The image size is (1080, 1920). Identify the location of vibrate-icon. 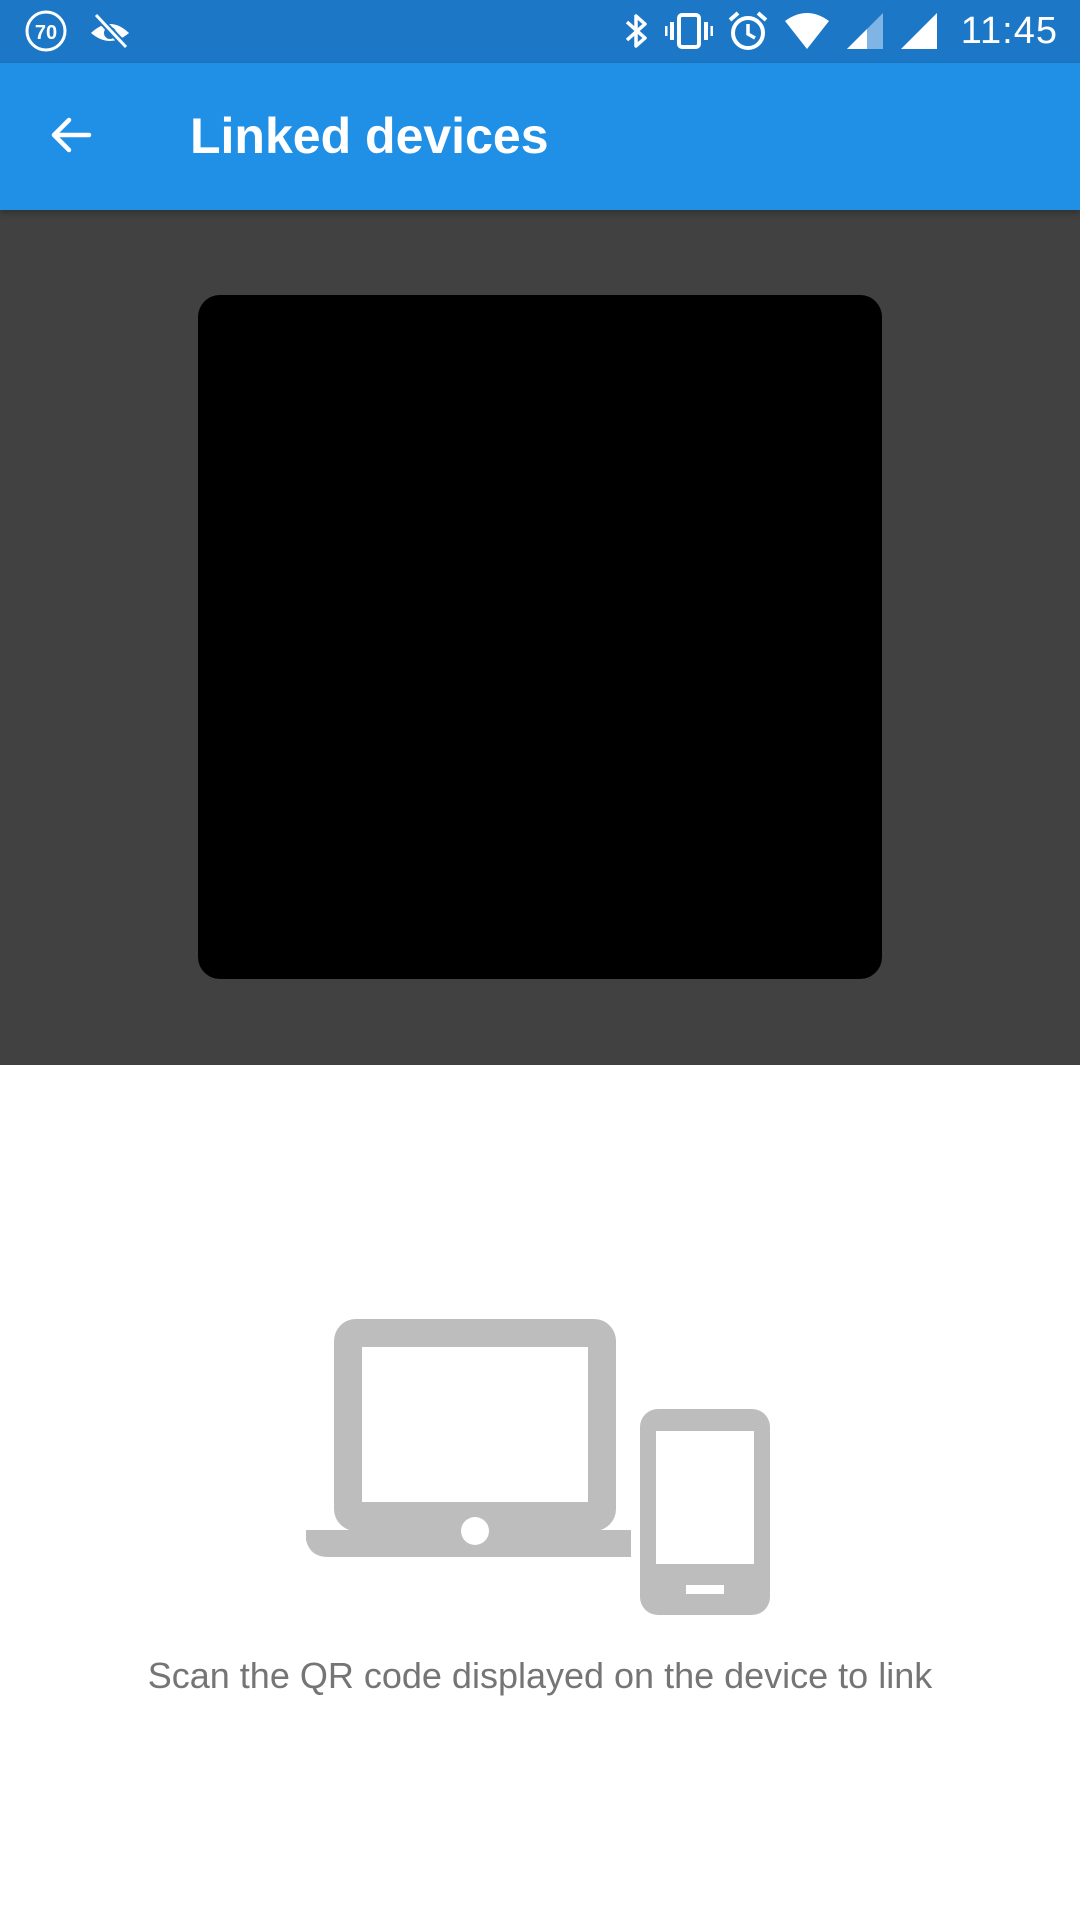
(688, 31).